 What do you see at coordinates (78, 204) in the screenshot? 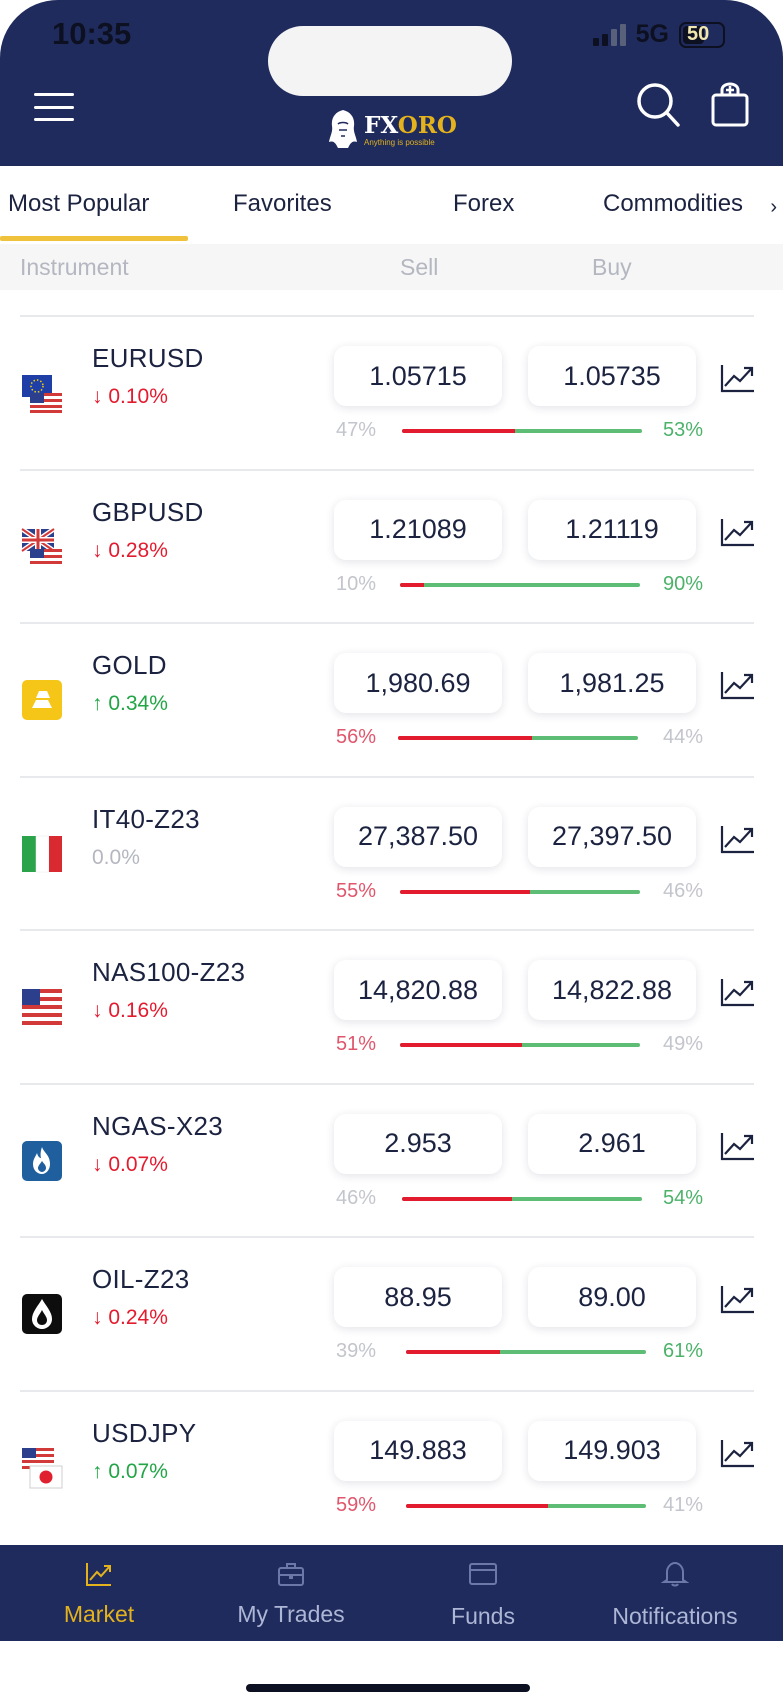
I see `tab-most-popular: Most Popular` at bounding box center [78, 204].